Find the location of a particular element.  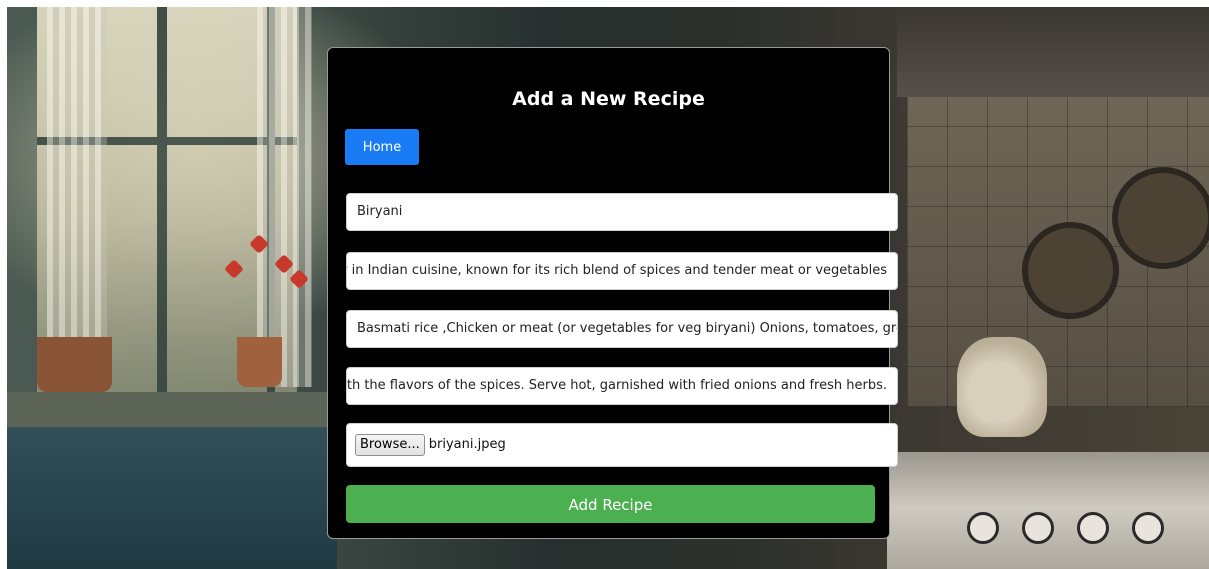

recipe-image-file-input: Browse... briyani.jpeg is located at coordinates (622, 445).